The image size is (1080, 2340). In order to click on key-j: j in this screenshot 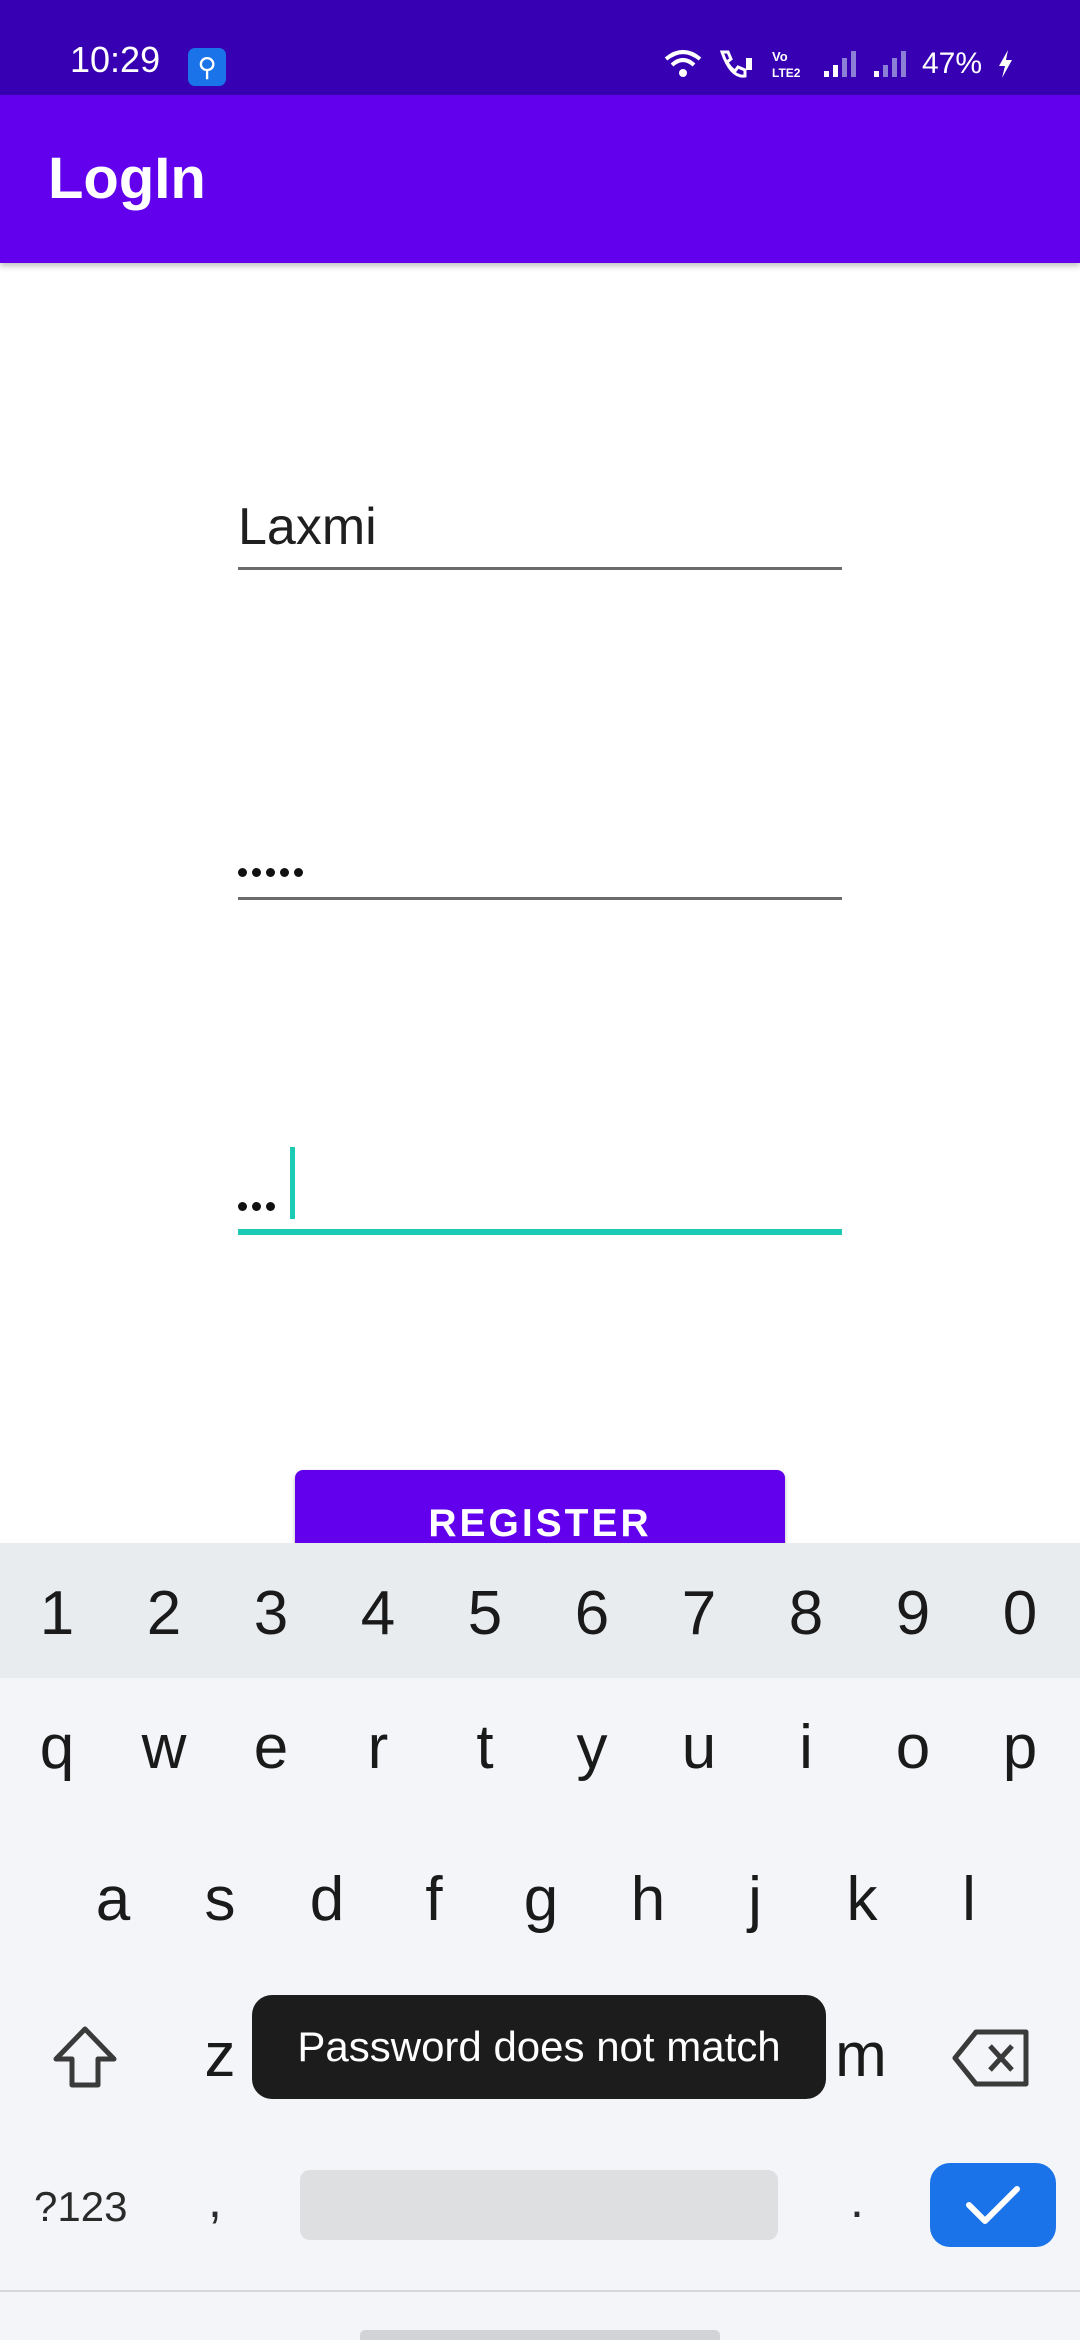, I will do `click(755, 1900)`.